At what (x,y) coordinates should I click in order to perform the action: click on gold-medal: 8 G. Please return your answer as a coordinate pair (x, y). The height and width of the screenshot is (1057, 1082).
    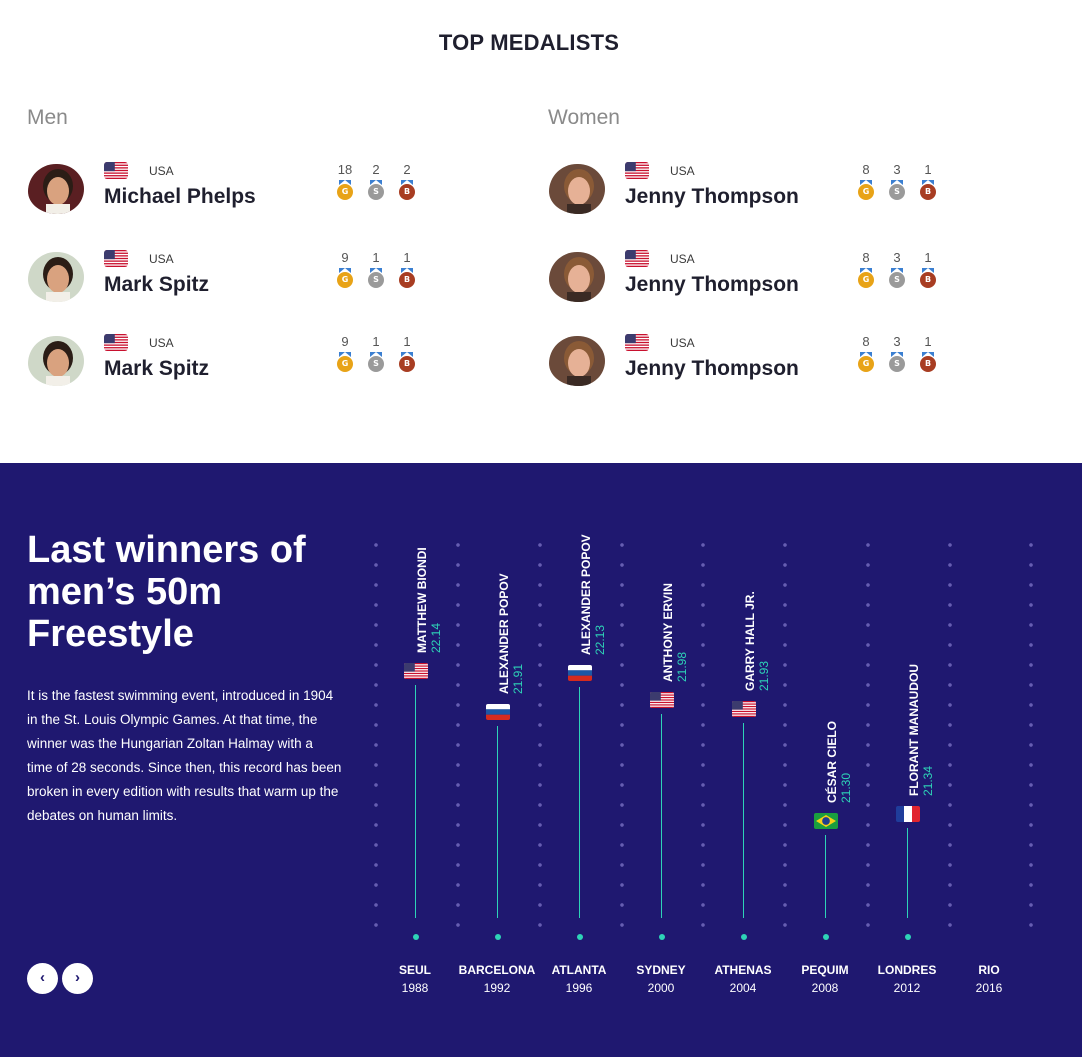
    Looking at the image, I should click on (866, 269).